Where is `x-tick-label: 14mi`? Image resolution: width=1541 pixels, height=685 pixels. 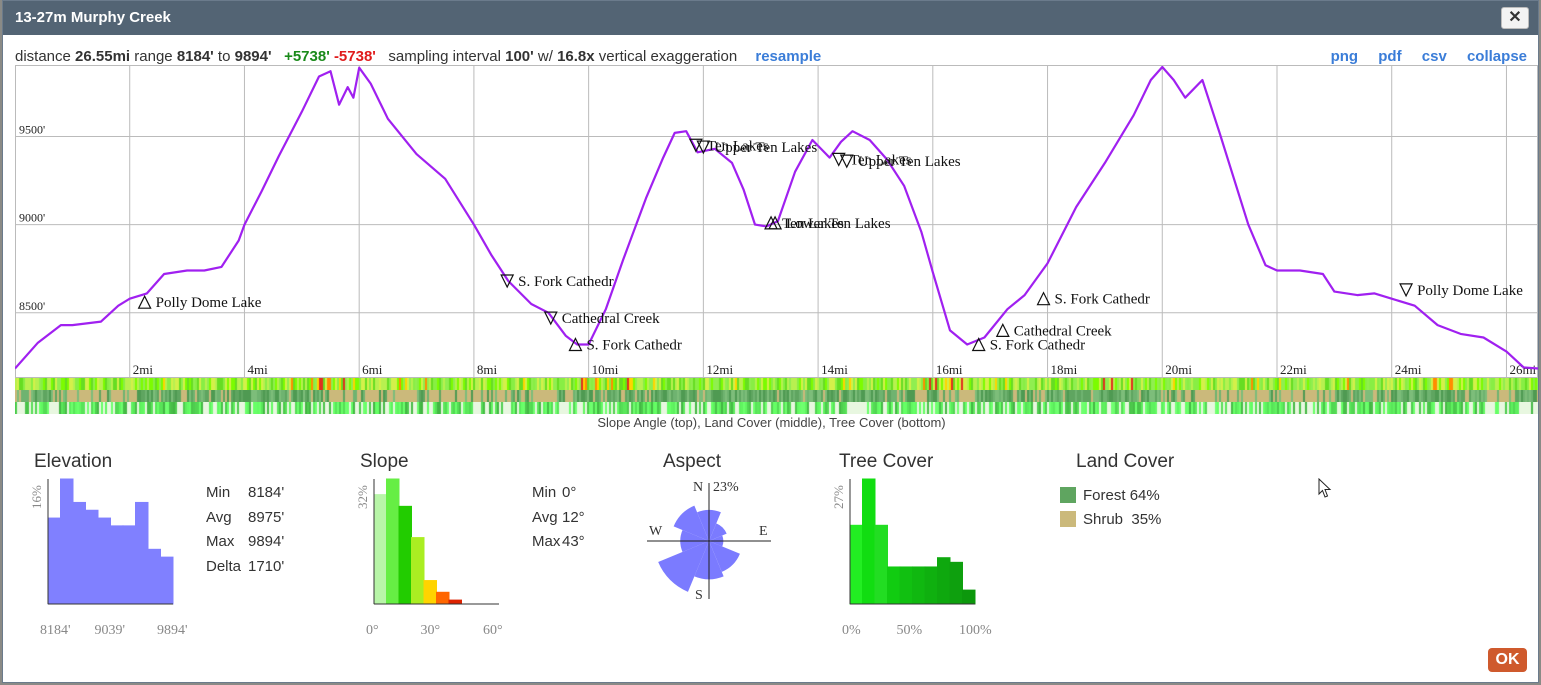
x-tick-label: 14mi is located at coordinates (834, 369).